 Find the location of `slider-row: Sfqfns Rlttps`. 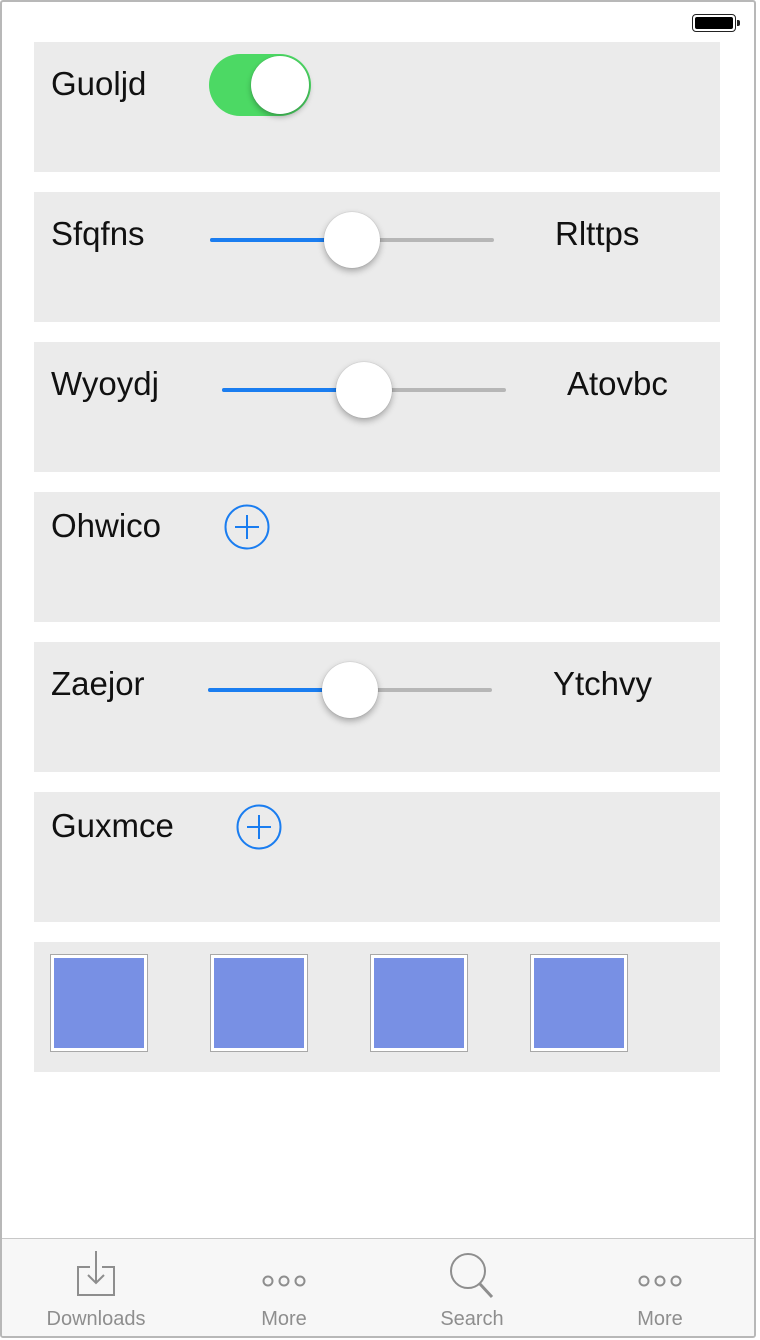

slider-row: Sfqfns Rlttps is located at coordinates (377, 257).